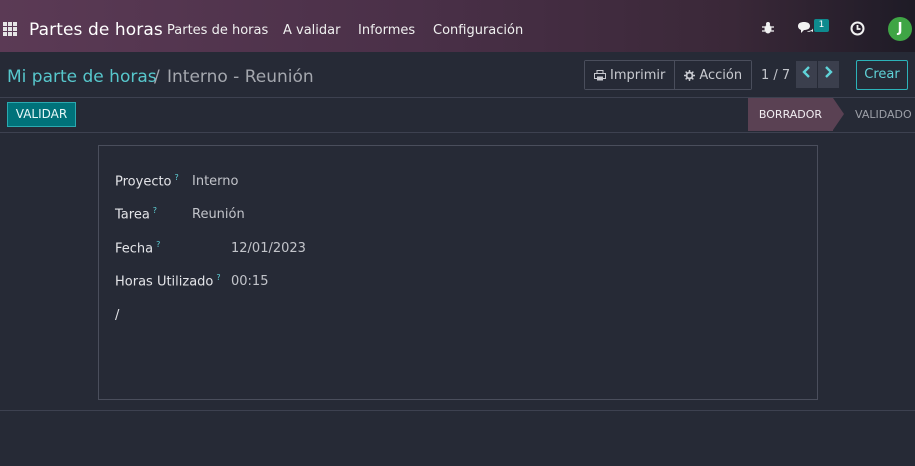  Describe the element at coordinates (164, 282) in the screenshot. I see `label-text: Horas Utilizado` at that location.